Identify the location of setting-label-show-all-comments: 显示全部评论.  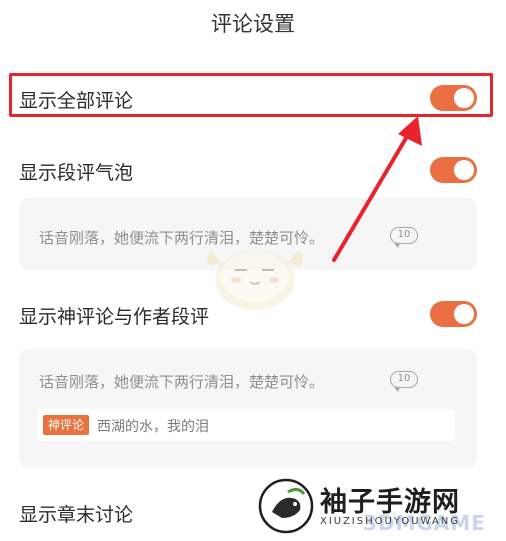
(76, 101).